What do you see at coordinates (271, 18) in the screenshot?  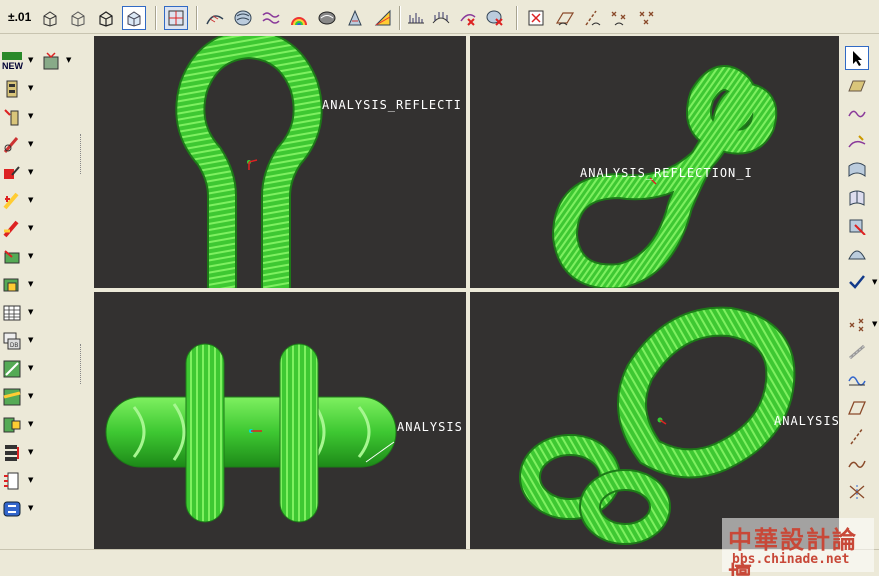 I see `curvature-analysis-icon` at bounding box center [271, 18].